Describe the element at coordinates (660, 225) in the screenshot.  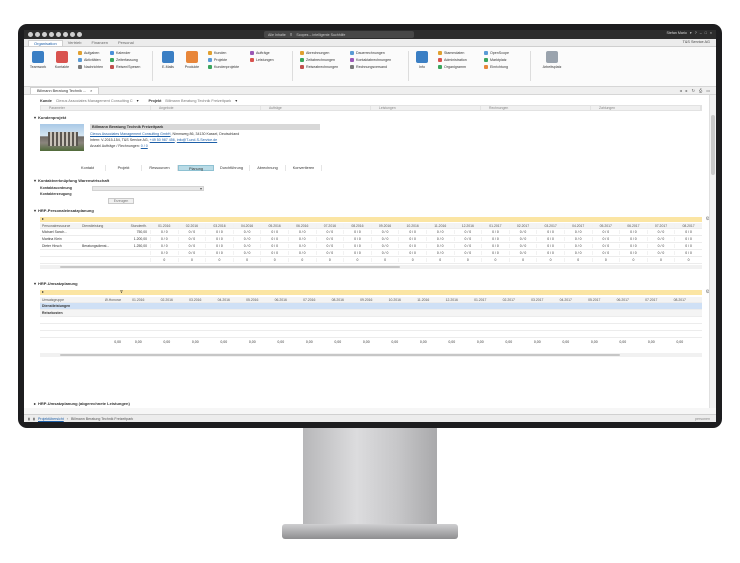
I see `col-month: 07.2017` at that location.